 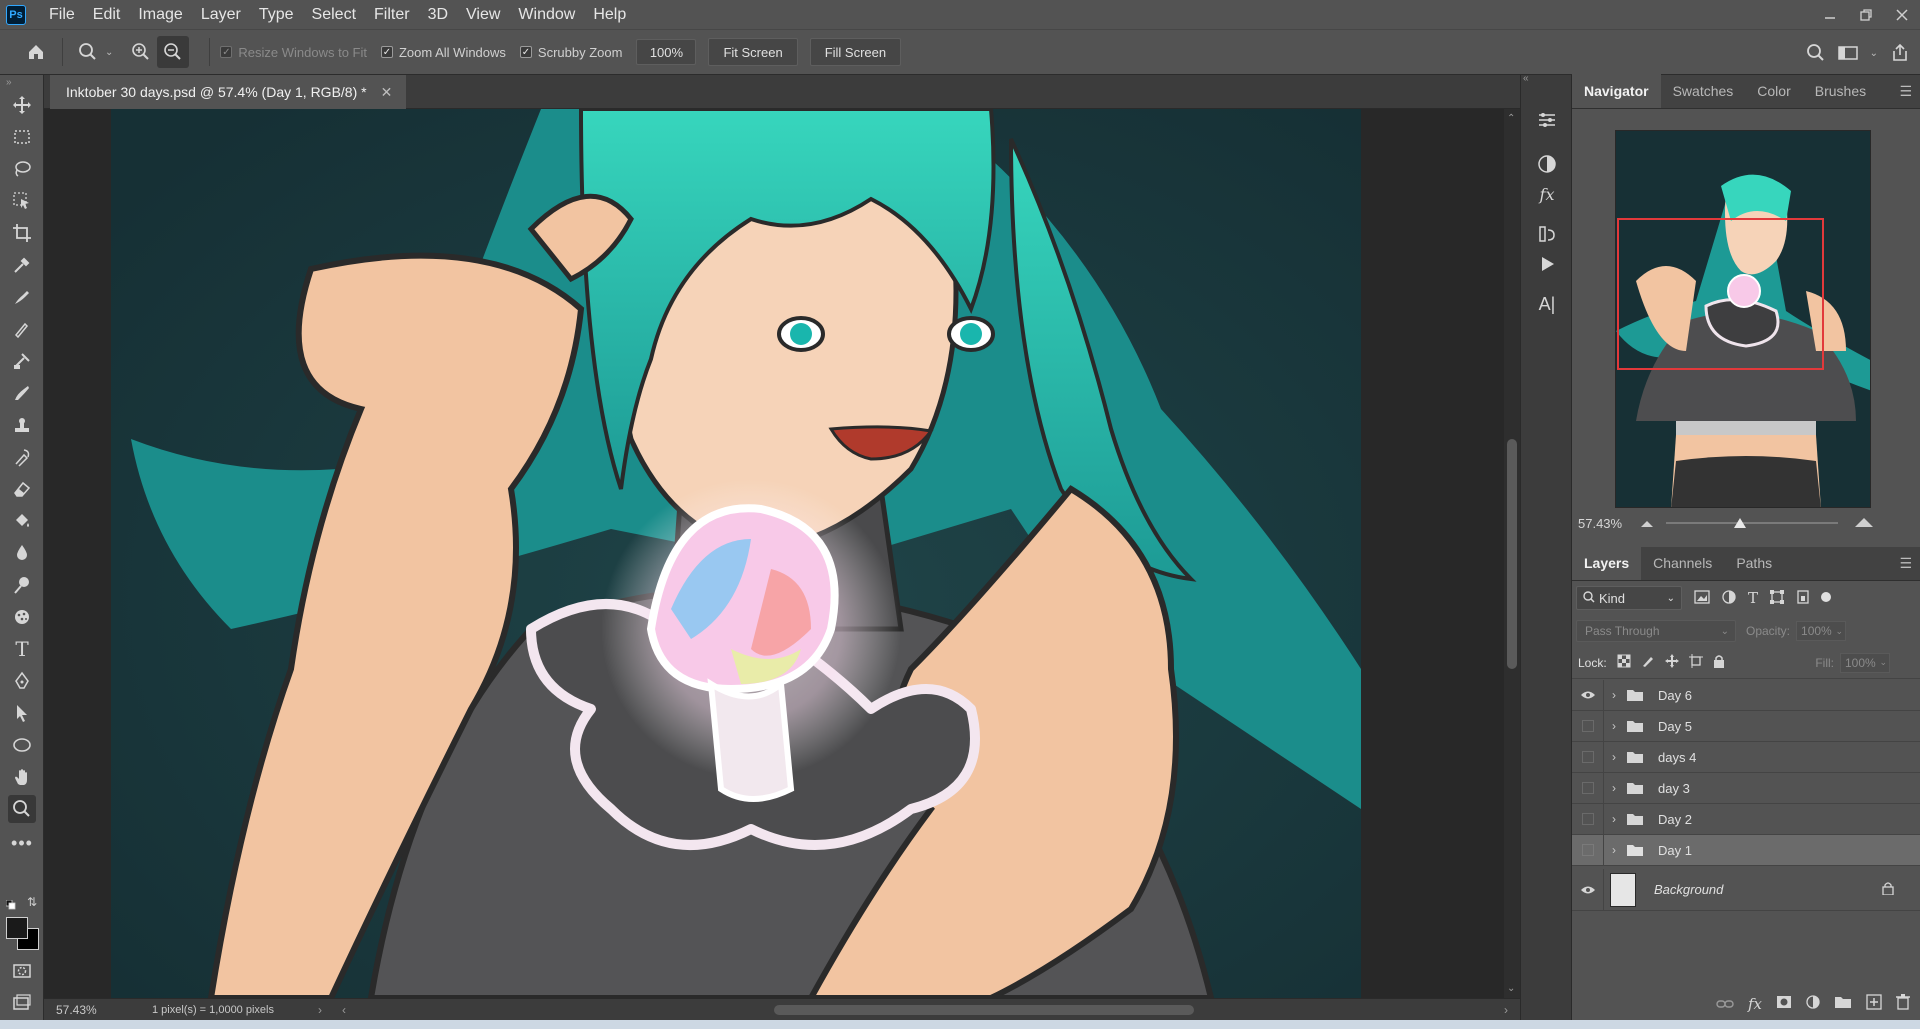 I want to click on character-icon: A|, so click(x=1547, y=304).